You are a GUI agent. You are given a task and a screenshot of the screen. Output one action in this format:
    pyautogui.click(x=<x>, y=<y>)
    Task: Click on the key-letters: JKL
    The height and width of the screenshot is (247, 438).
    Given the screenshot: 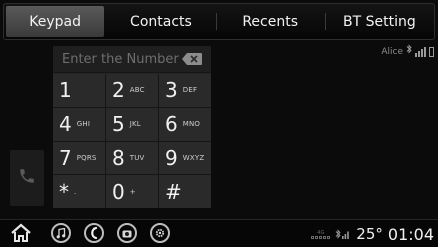 What is the action you would take?
    pyautogui.click(x=135, y=124)
    